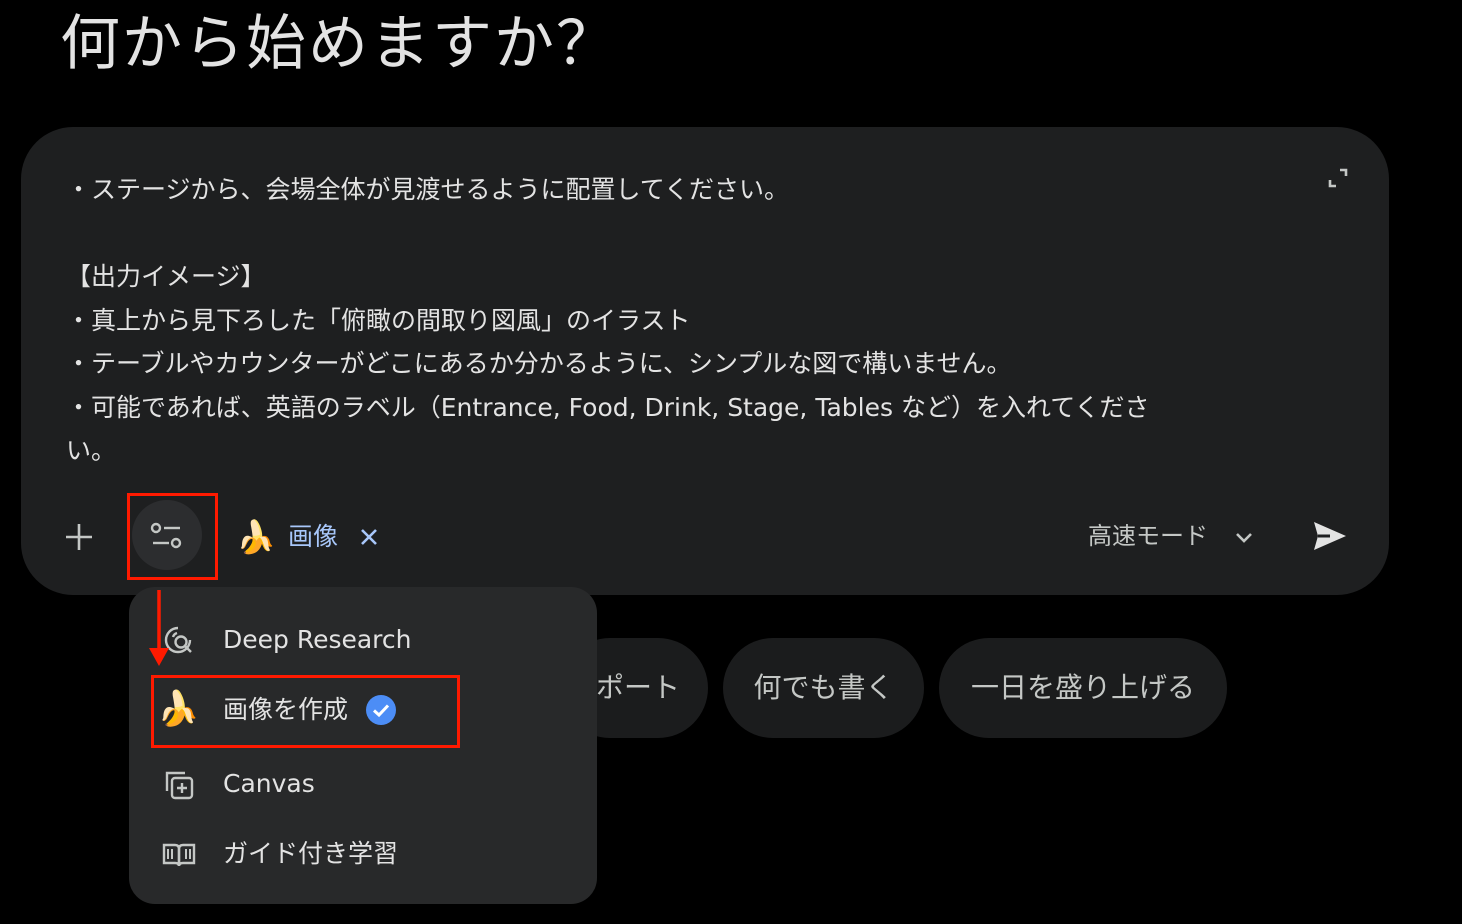  I want to click on menu-item-label: ガイド付き学習, so click(311, 853).